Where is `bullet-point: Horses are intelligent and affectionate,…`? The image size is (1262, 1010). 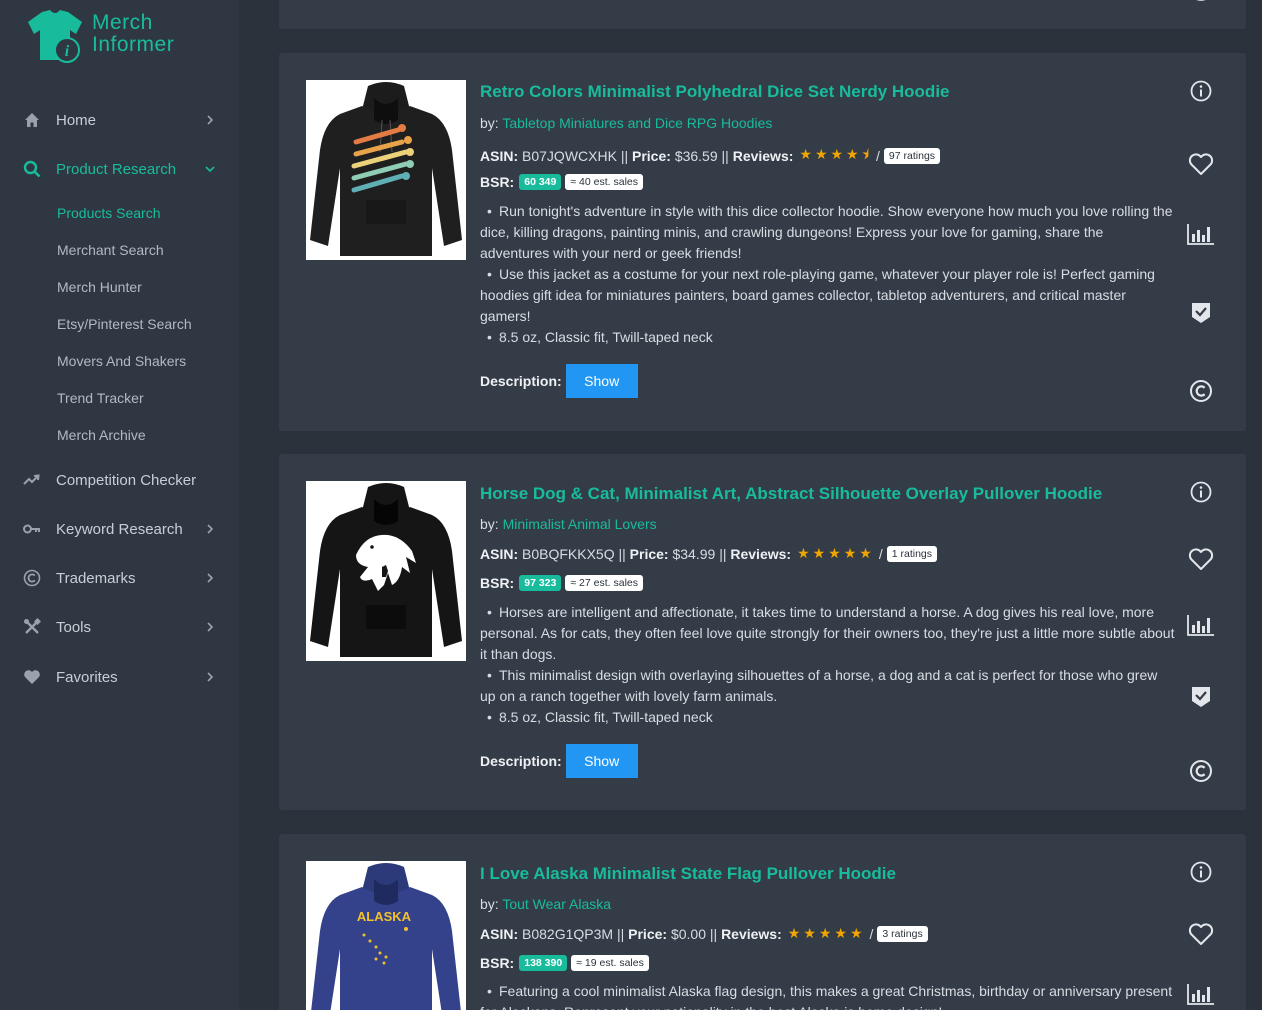
bullet-point: Horses are intelligent and affectionate,… is located at coordinates (827, 633).